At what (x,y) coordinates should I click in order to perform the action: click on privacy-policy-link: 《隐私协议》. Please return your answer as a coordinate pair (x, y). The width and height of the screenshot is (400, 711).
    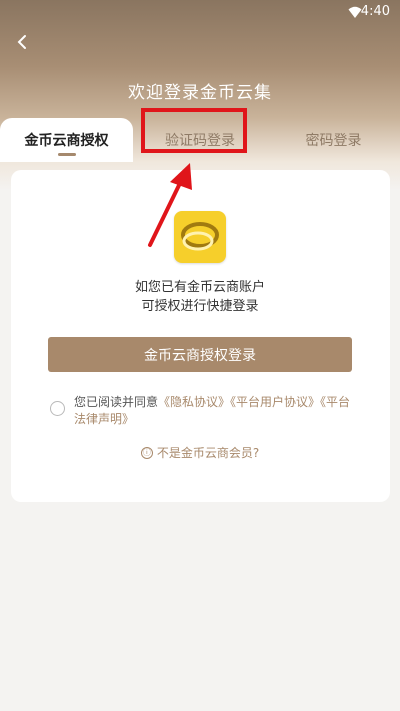
    Looking at the image, I should click on (194, 402).